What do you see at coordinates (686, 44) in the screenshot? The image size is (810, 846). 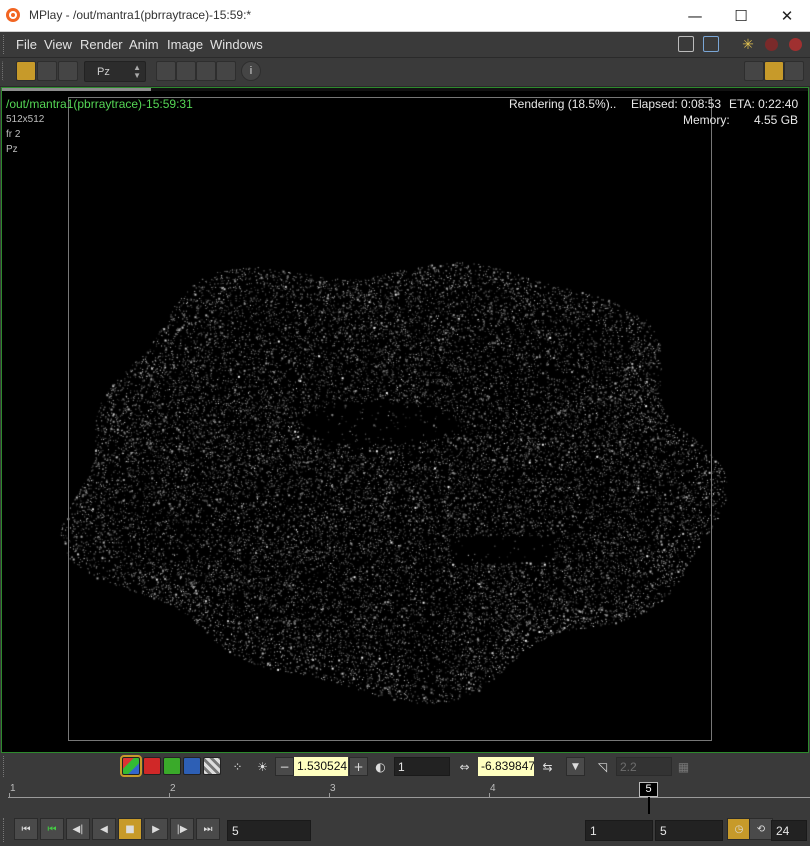 I see `fullscreen-icon` at bounding box center [686, 44].